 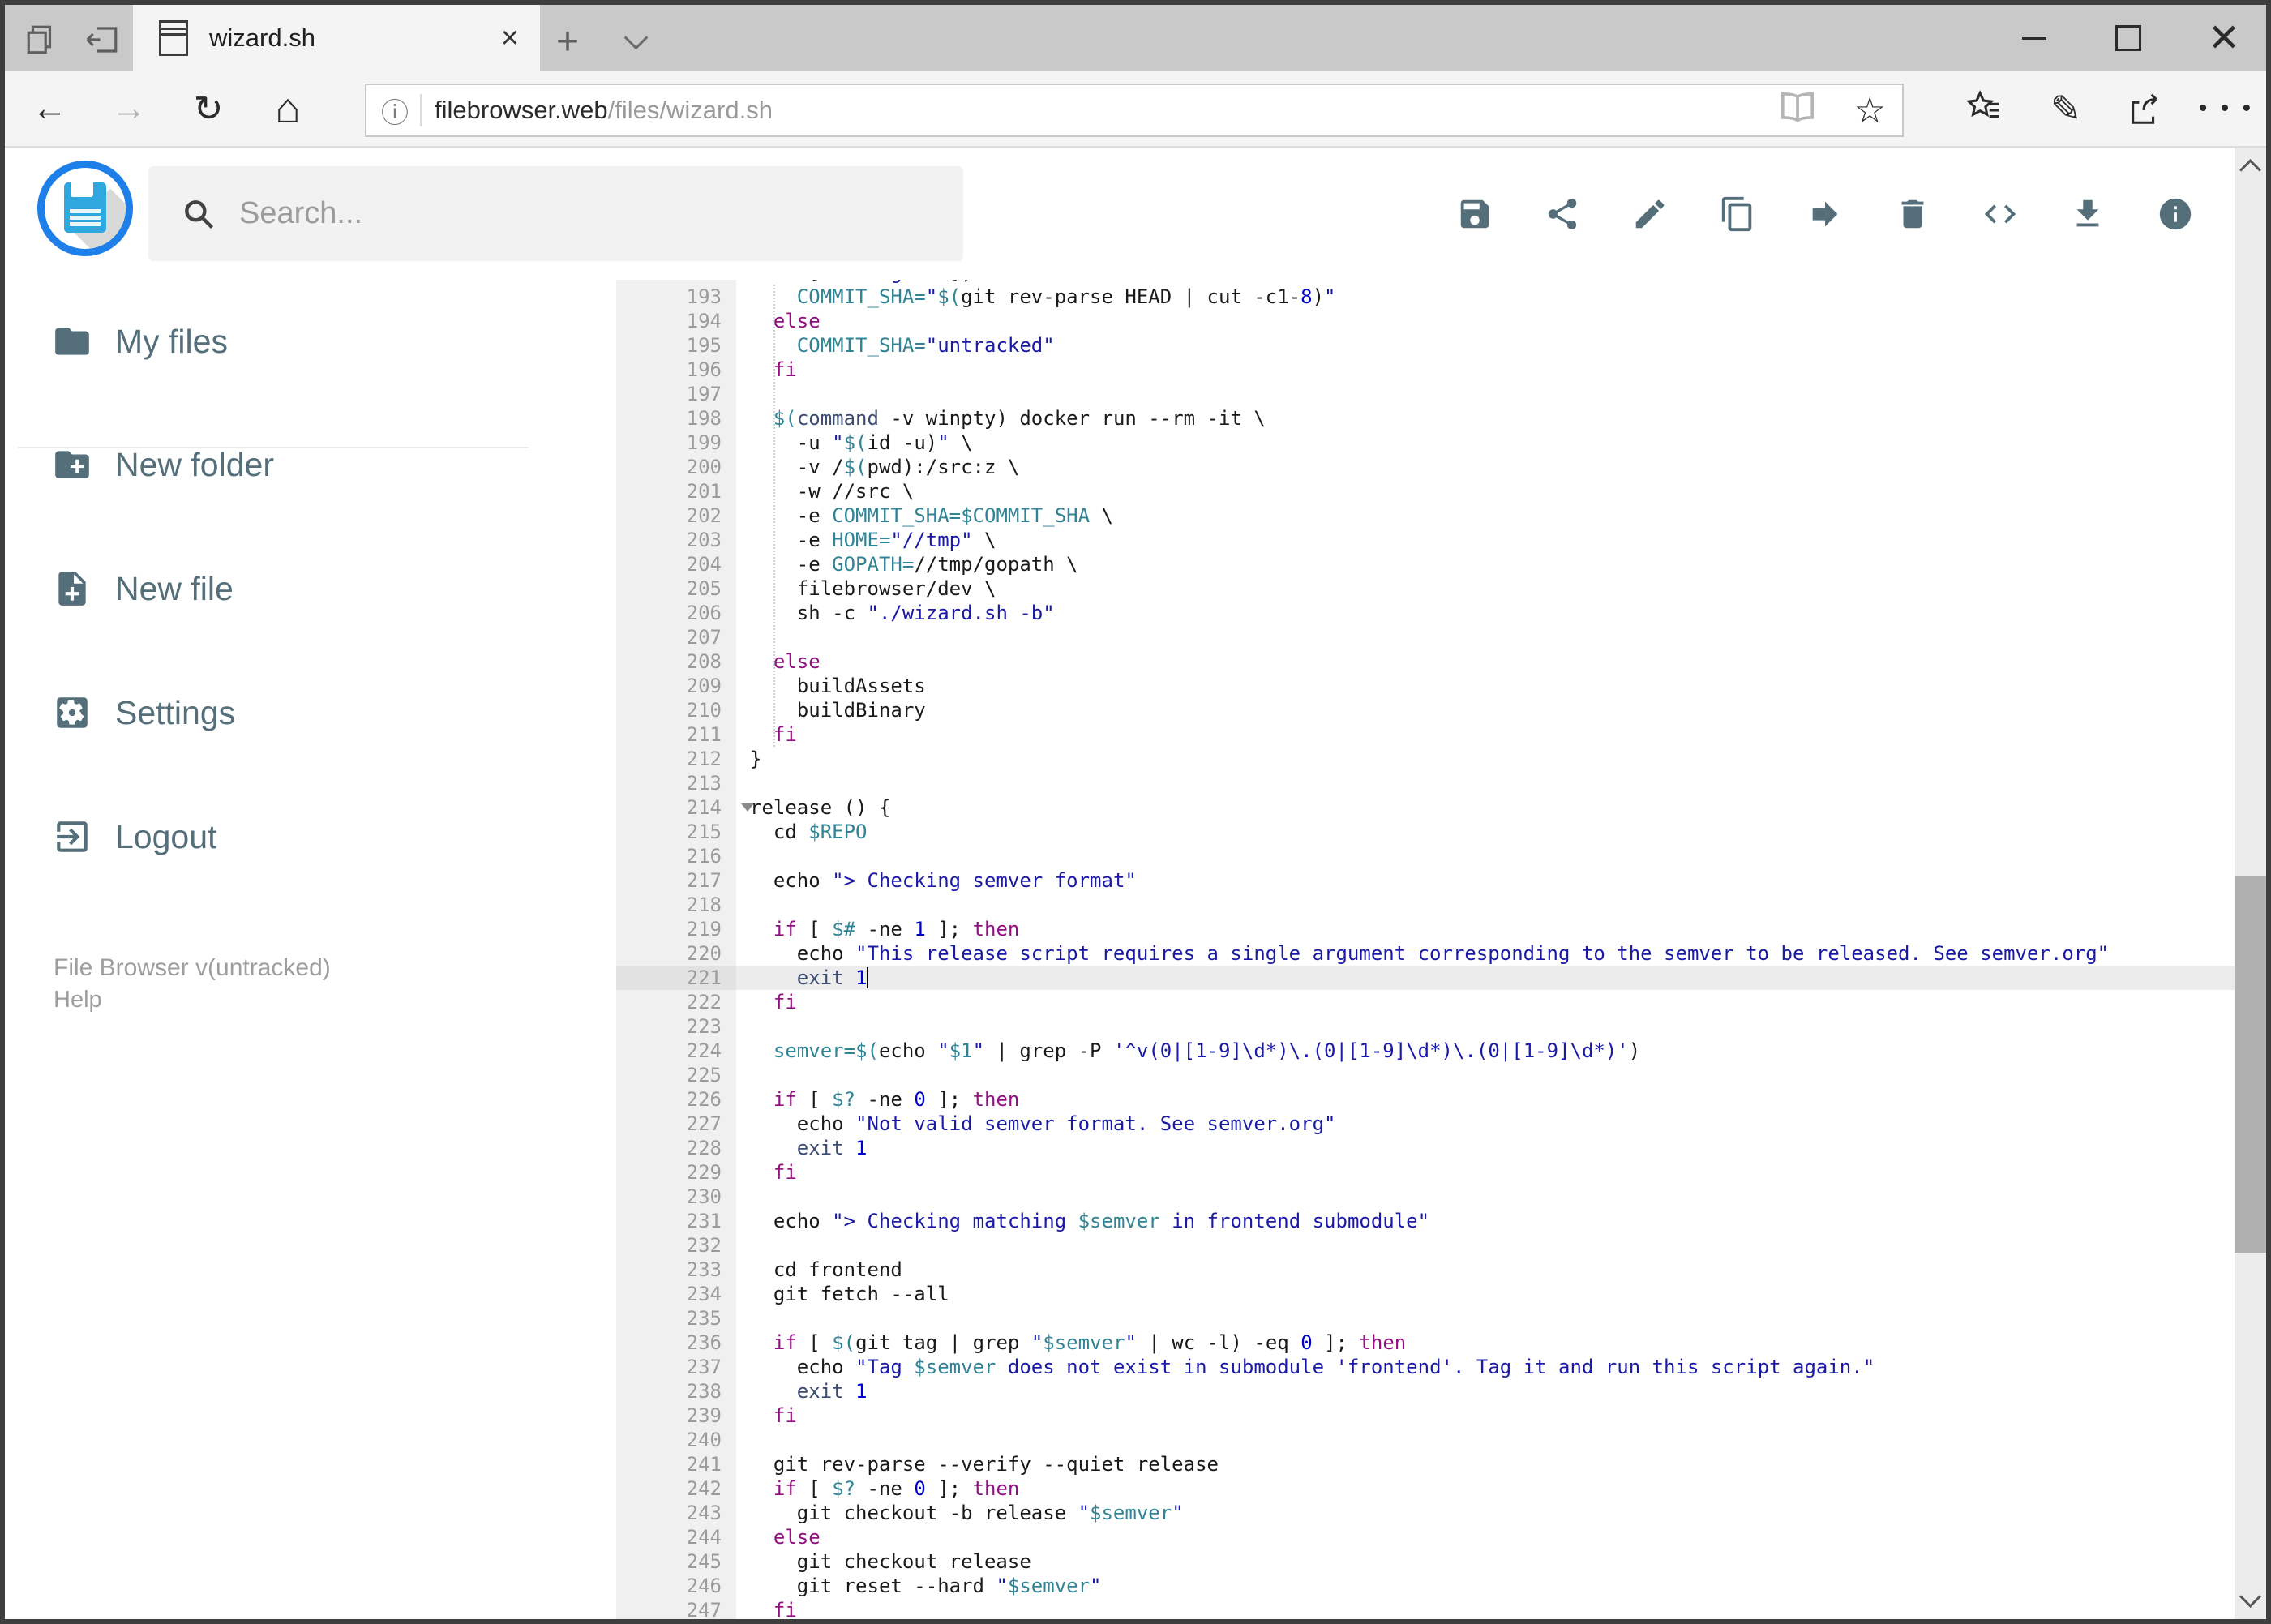 I want to click on refresh-icon: ↻, so click(x=208, y=108).